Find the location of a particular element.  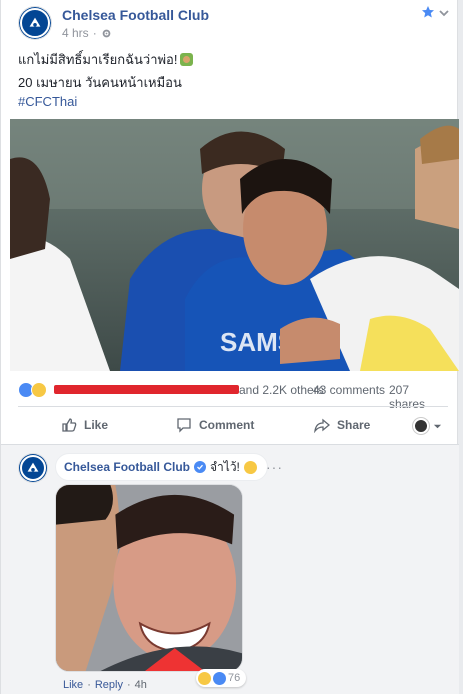

share-button: Share is located at coordinates (342, 425).